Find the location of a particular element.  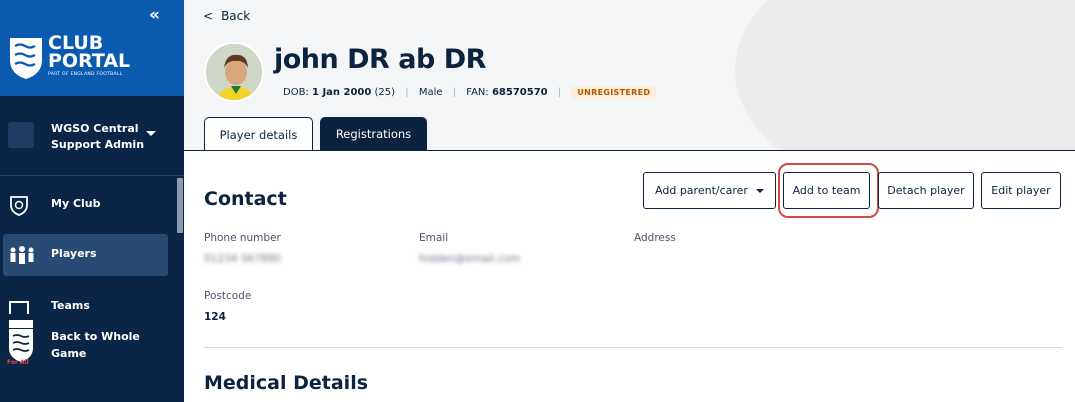

sidebar-item-label: My Club is located at coordinates (76, 203).